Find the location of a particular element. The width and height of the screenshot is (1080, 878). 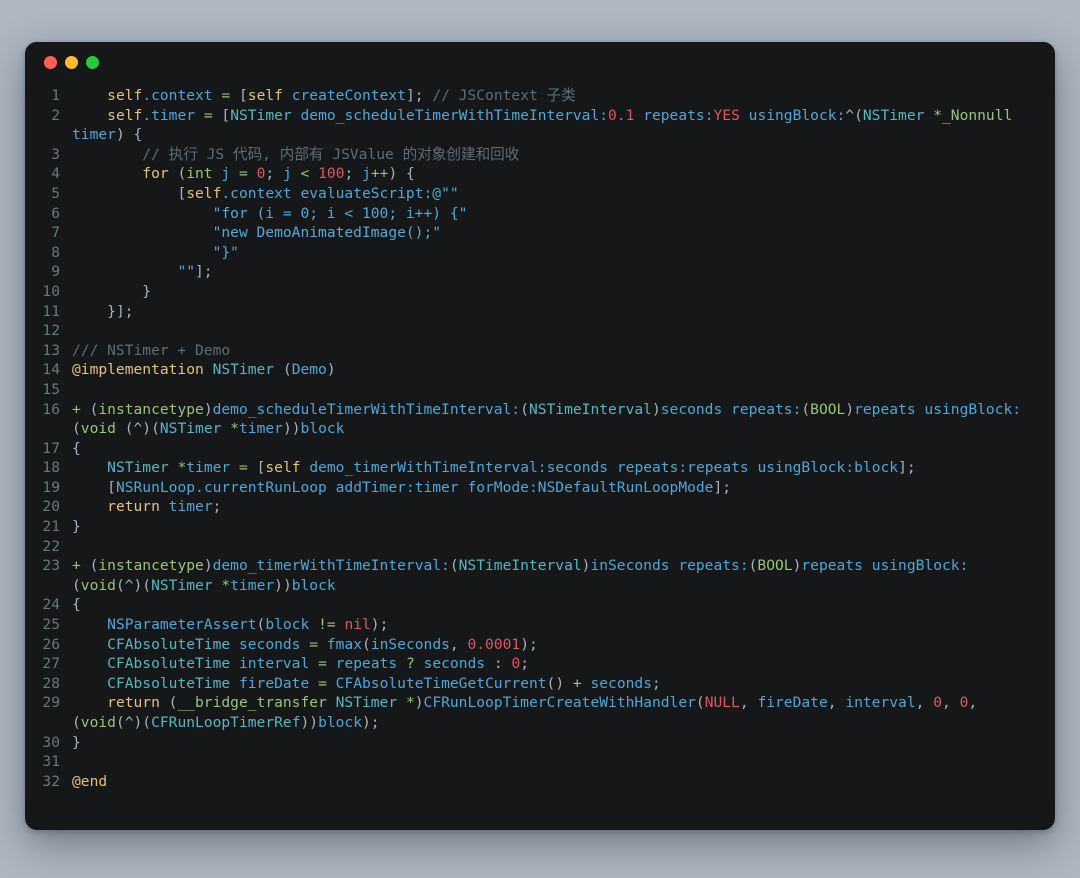

code-token: ++ is located at coordinates (379, 174).